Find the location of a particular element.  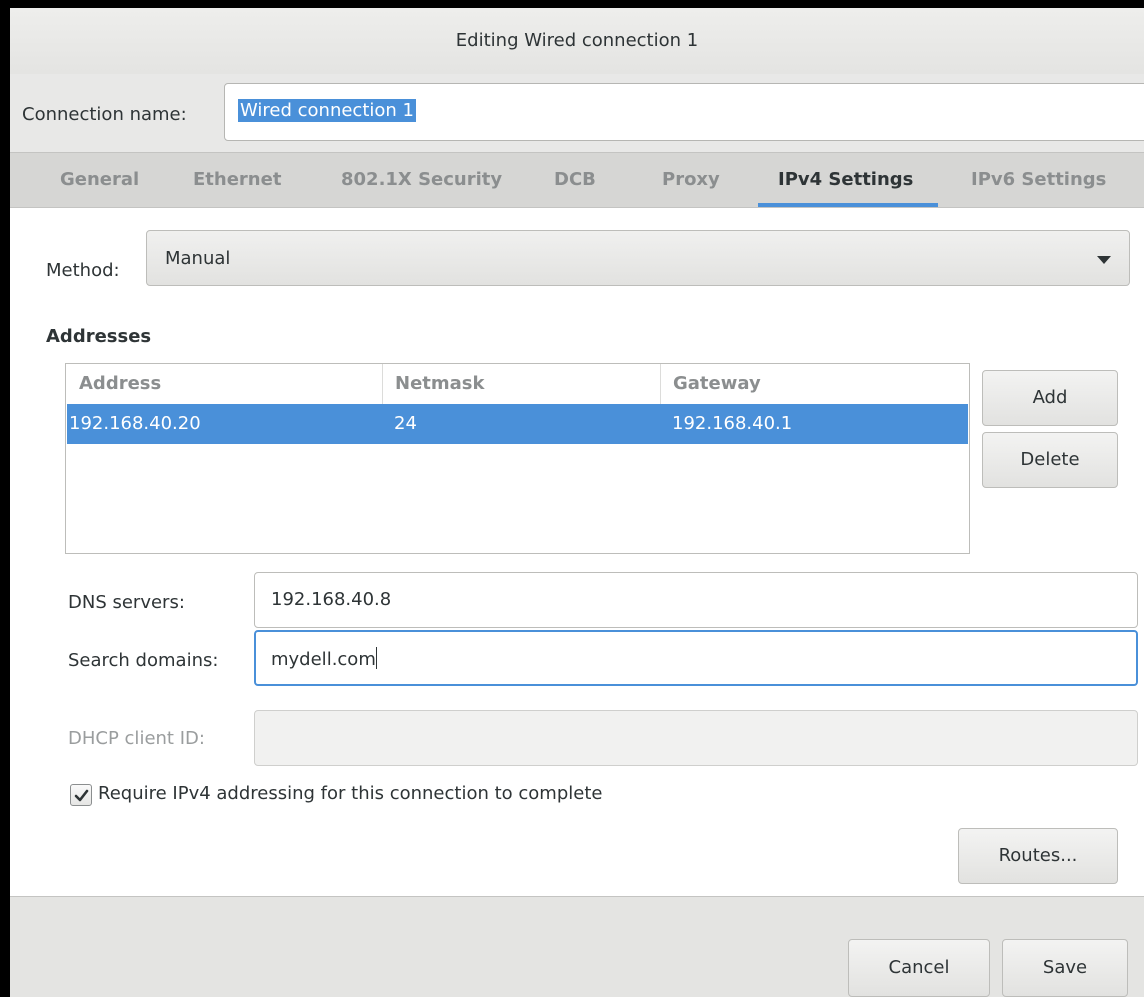

dhcp-client-id-input is located at coordinates (696, 738).